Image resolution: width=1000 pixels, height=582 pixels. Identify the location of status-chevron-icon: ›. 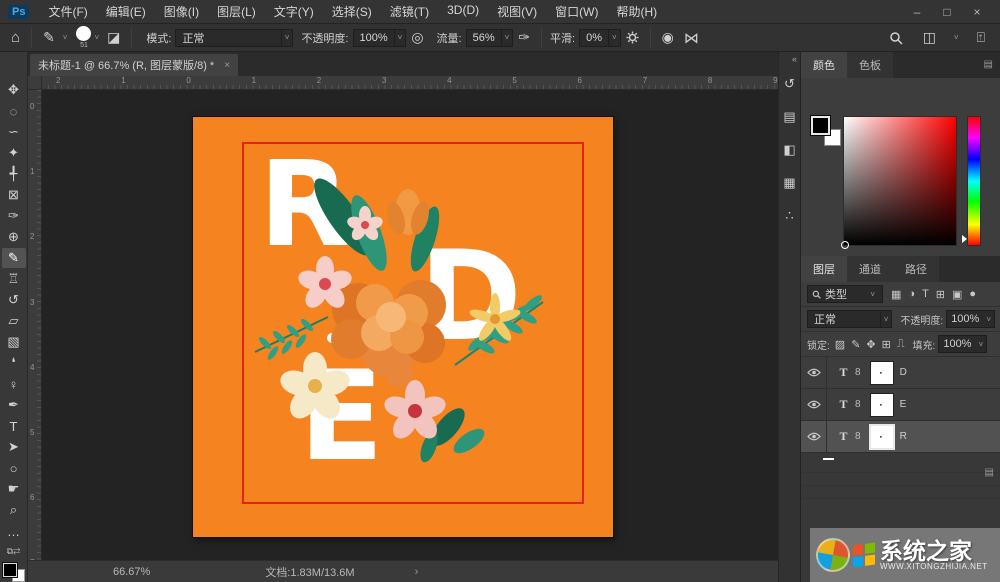
(417, 572).